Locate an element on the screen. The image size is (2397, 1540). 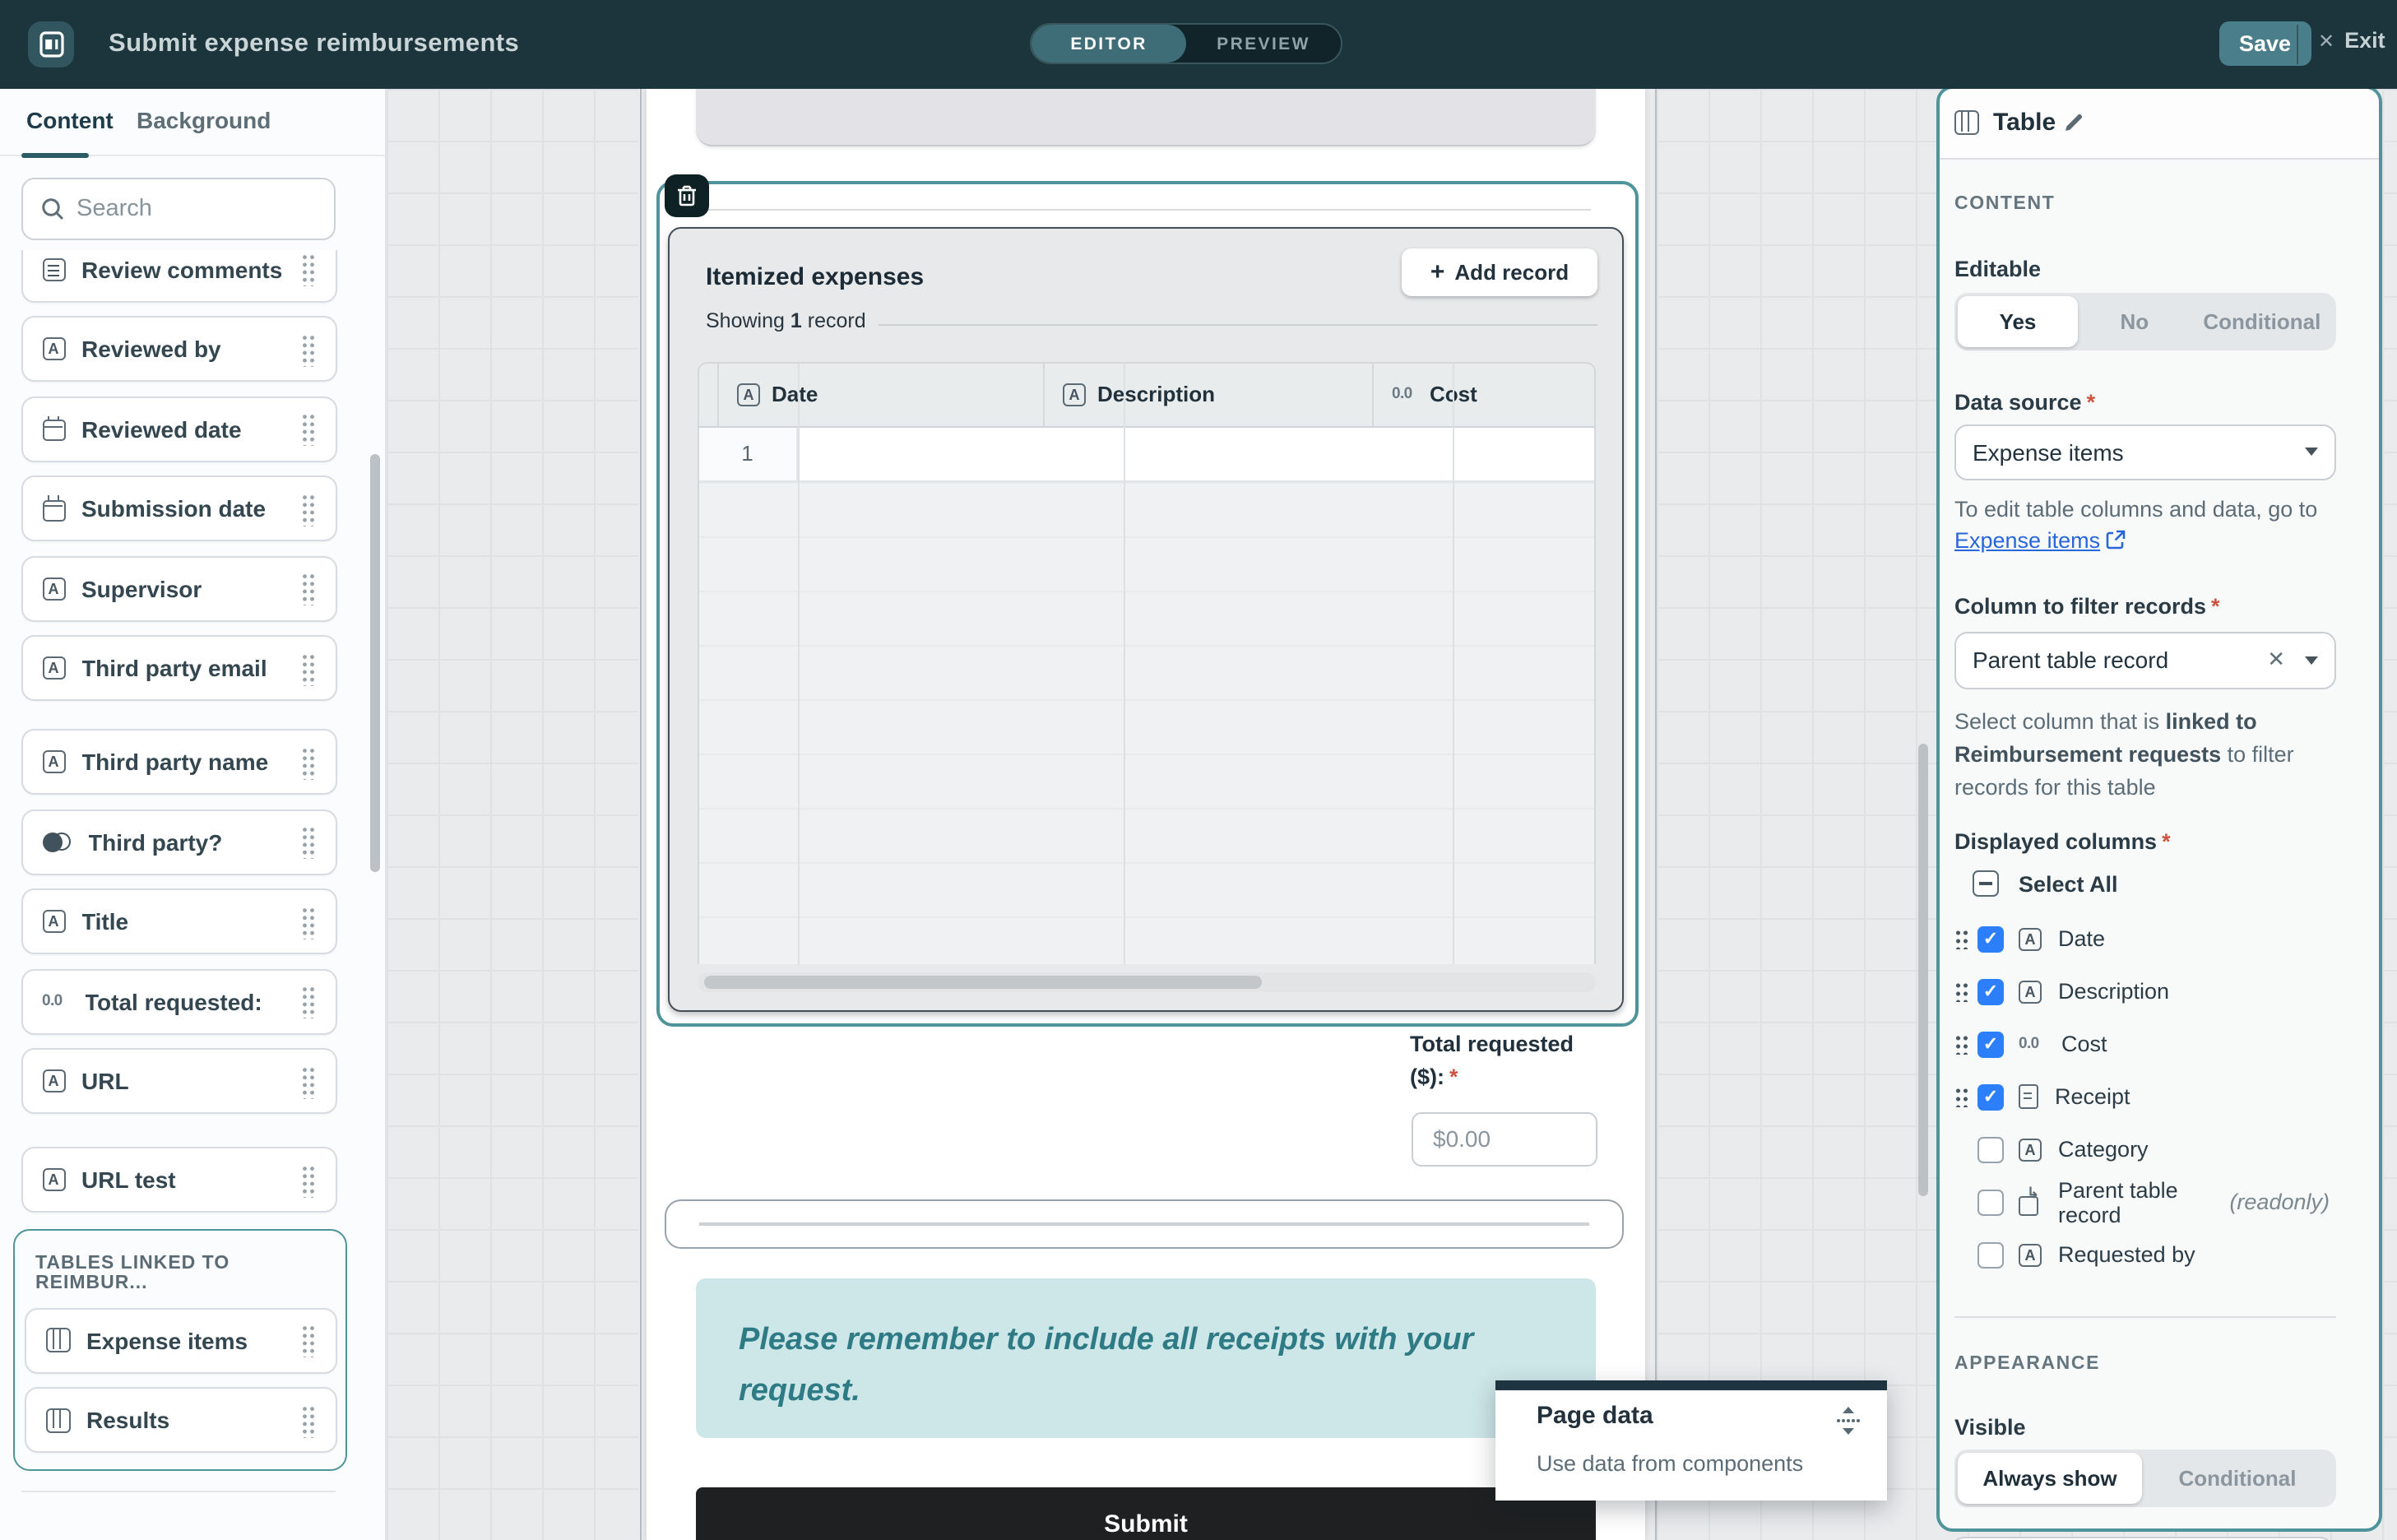
sidebar-table-item: Expense items is located at coordinates (180, 1340).